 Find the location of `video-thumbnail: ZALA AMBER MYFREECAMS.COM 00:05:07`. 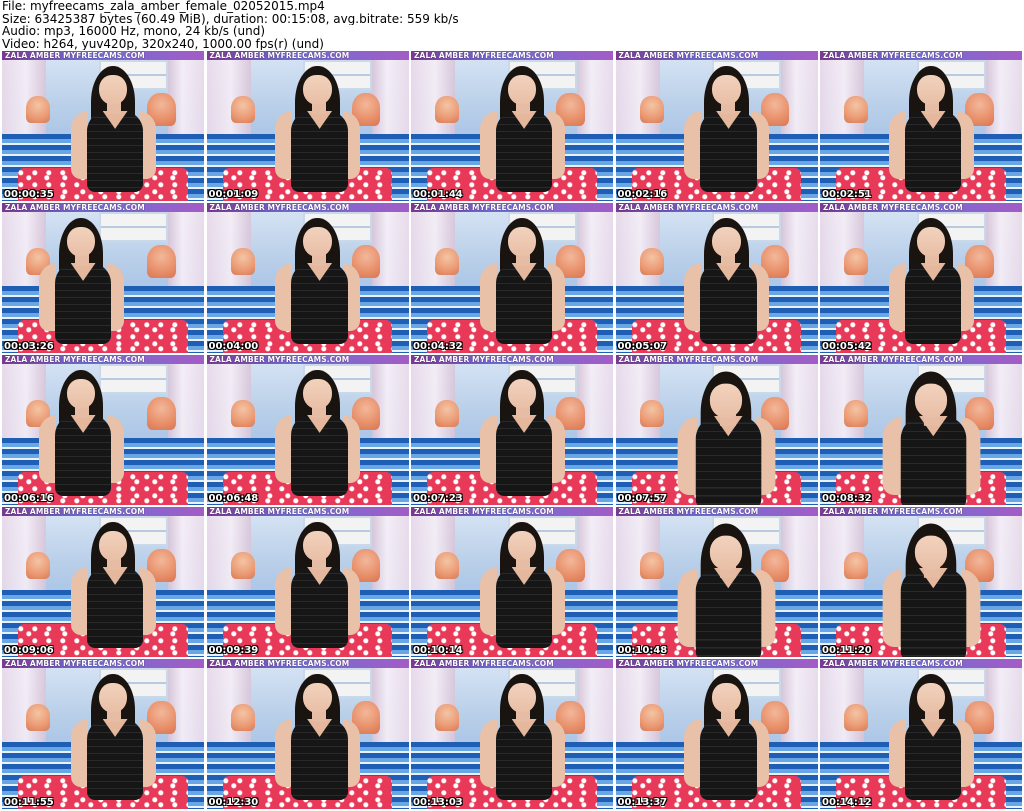

video-thumbnail: ZALA AMBER MYFREECAMS.COM 00:05:07 is located at coordinates (716, 278).